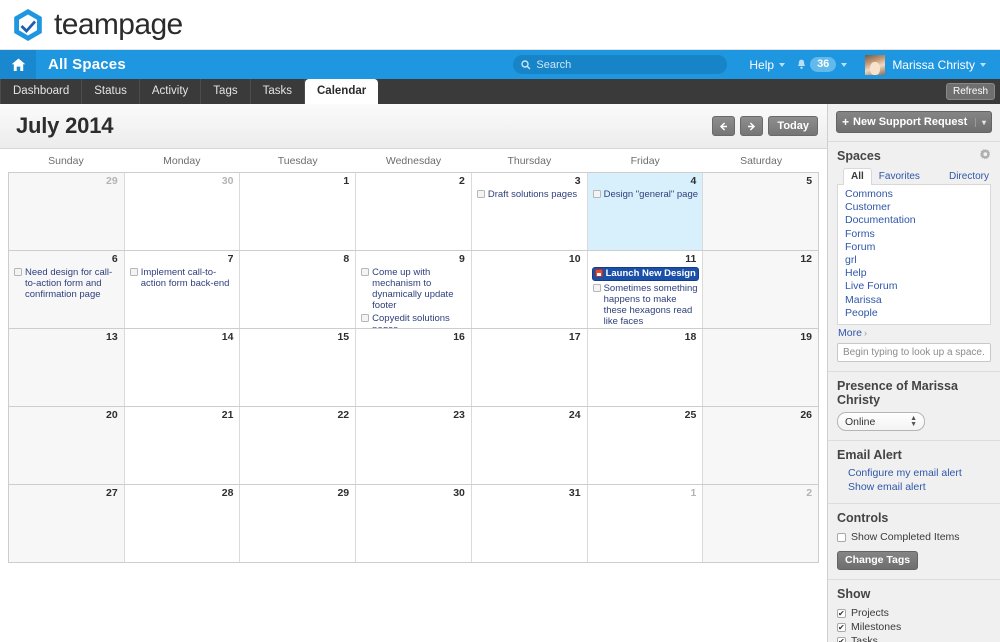 The width and height of the screenshot is (1000, 642). What do you see at coordinates (530, 211) in the screenshot?
I see `calendar-day-cell: 3 Draft solutions pages` at bounding box center [530, 211].